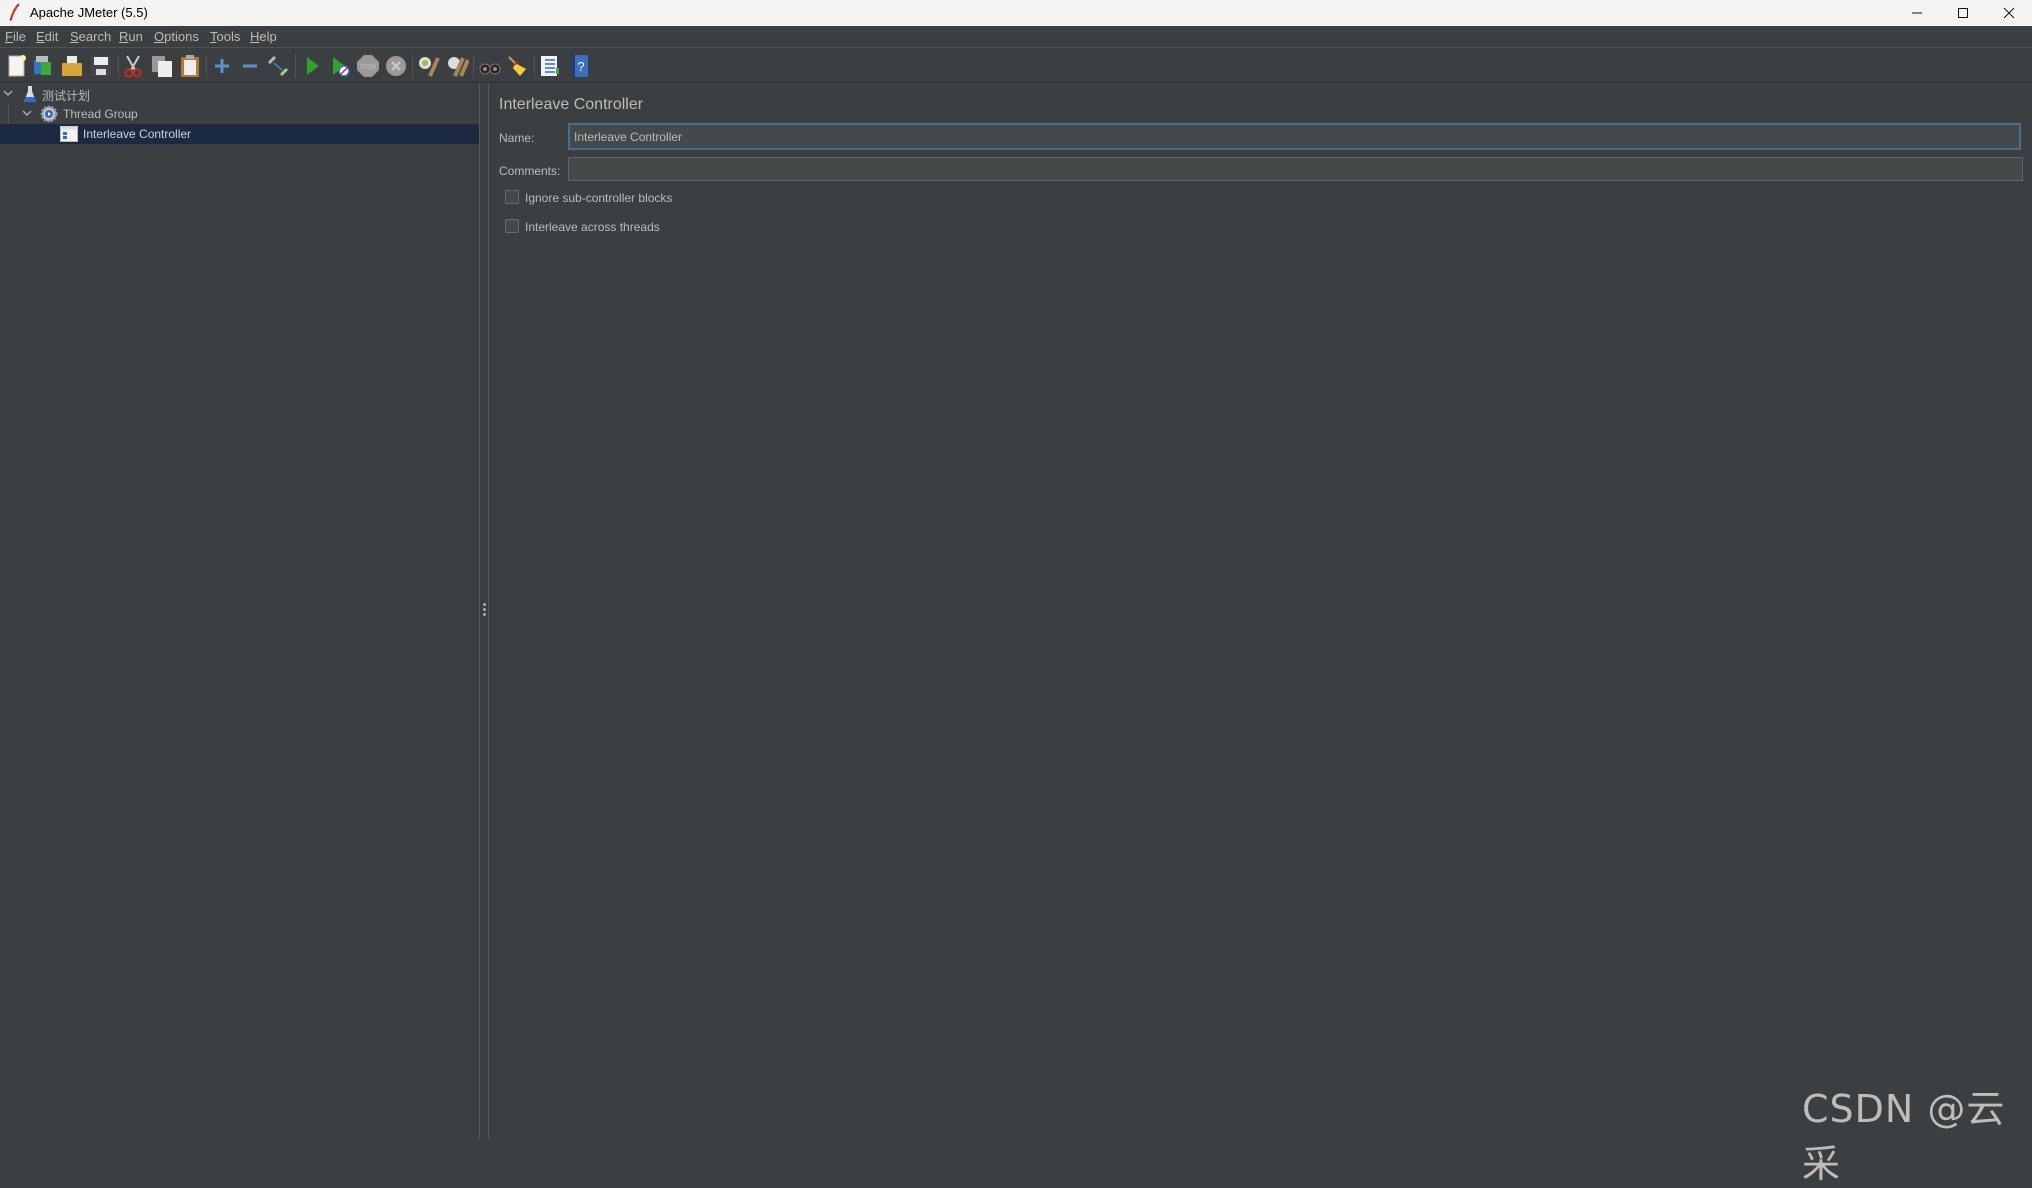 The height and width of the screenshot is (1188, 2032). I want to click on close-icon, so click(2009, 13).